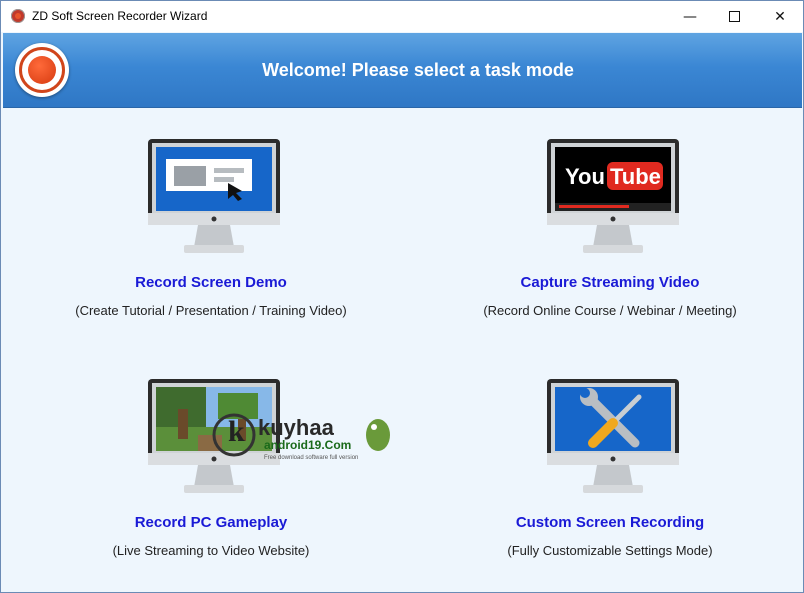  I want to click on task-description: (Live Streaming to Video Website), so click(211, 550).